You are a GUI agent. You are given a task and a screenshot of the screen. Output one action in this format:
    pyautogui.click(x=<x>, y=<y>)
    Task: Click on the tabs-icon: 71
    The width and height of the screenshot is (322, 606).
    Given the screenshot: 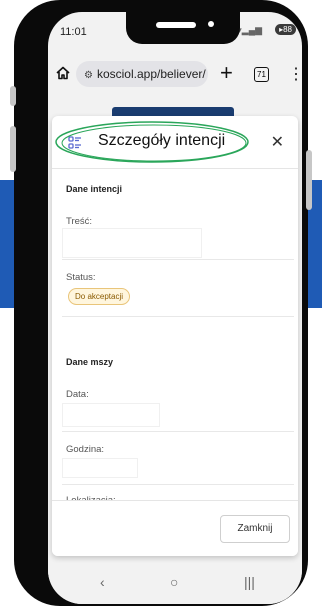 What is the action you would take?
    pyautogui.click(x=261, y=74)
    